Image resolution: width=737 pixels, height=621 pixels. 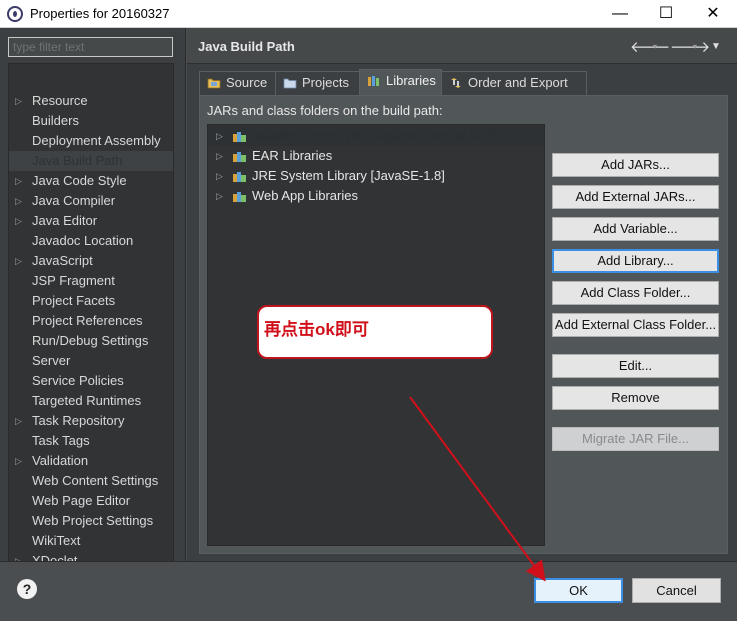 I want to click on source-folder-icon, so click(x=214, y=83).